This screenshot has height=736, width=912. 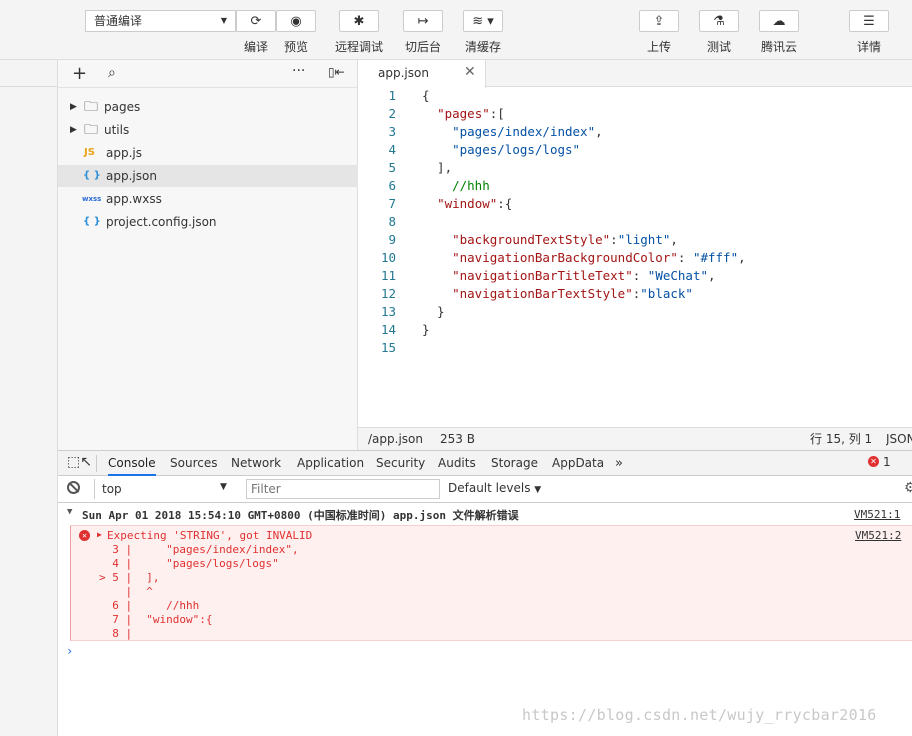 I want to click on code-line: "backgroundTextStyle":"light",, so click(x=550, y=240).